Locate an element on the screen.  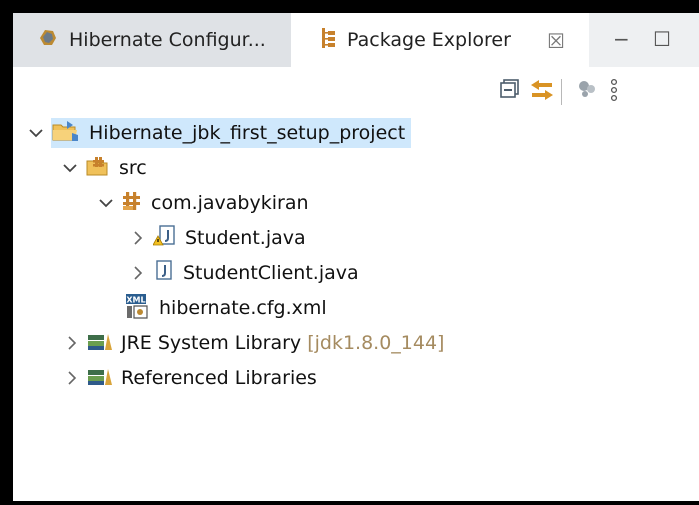
tree-item-project: Hibernate_jbk_first_setup_project is located at coordinates (219, 133).